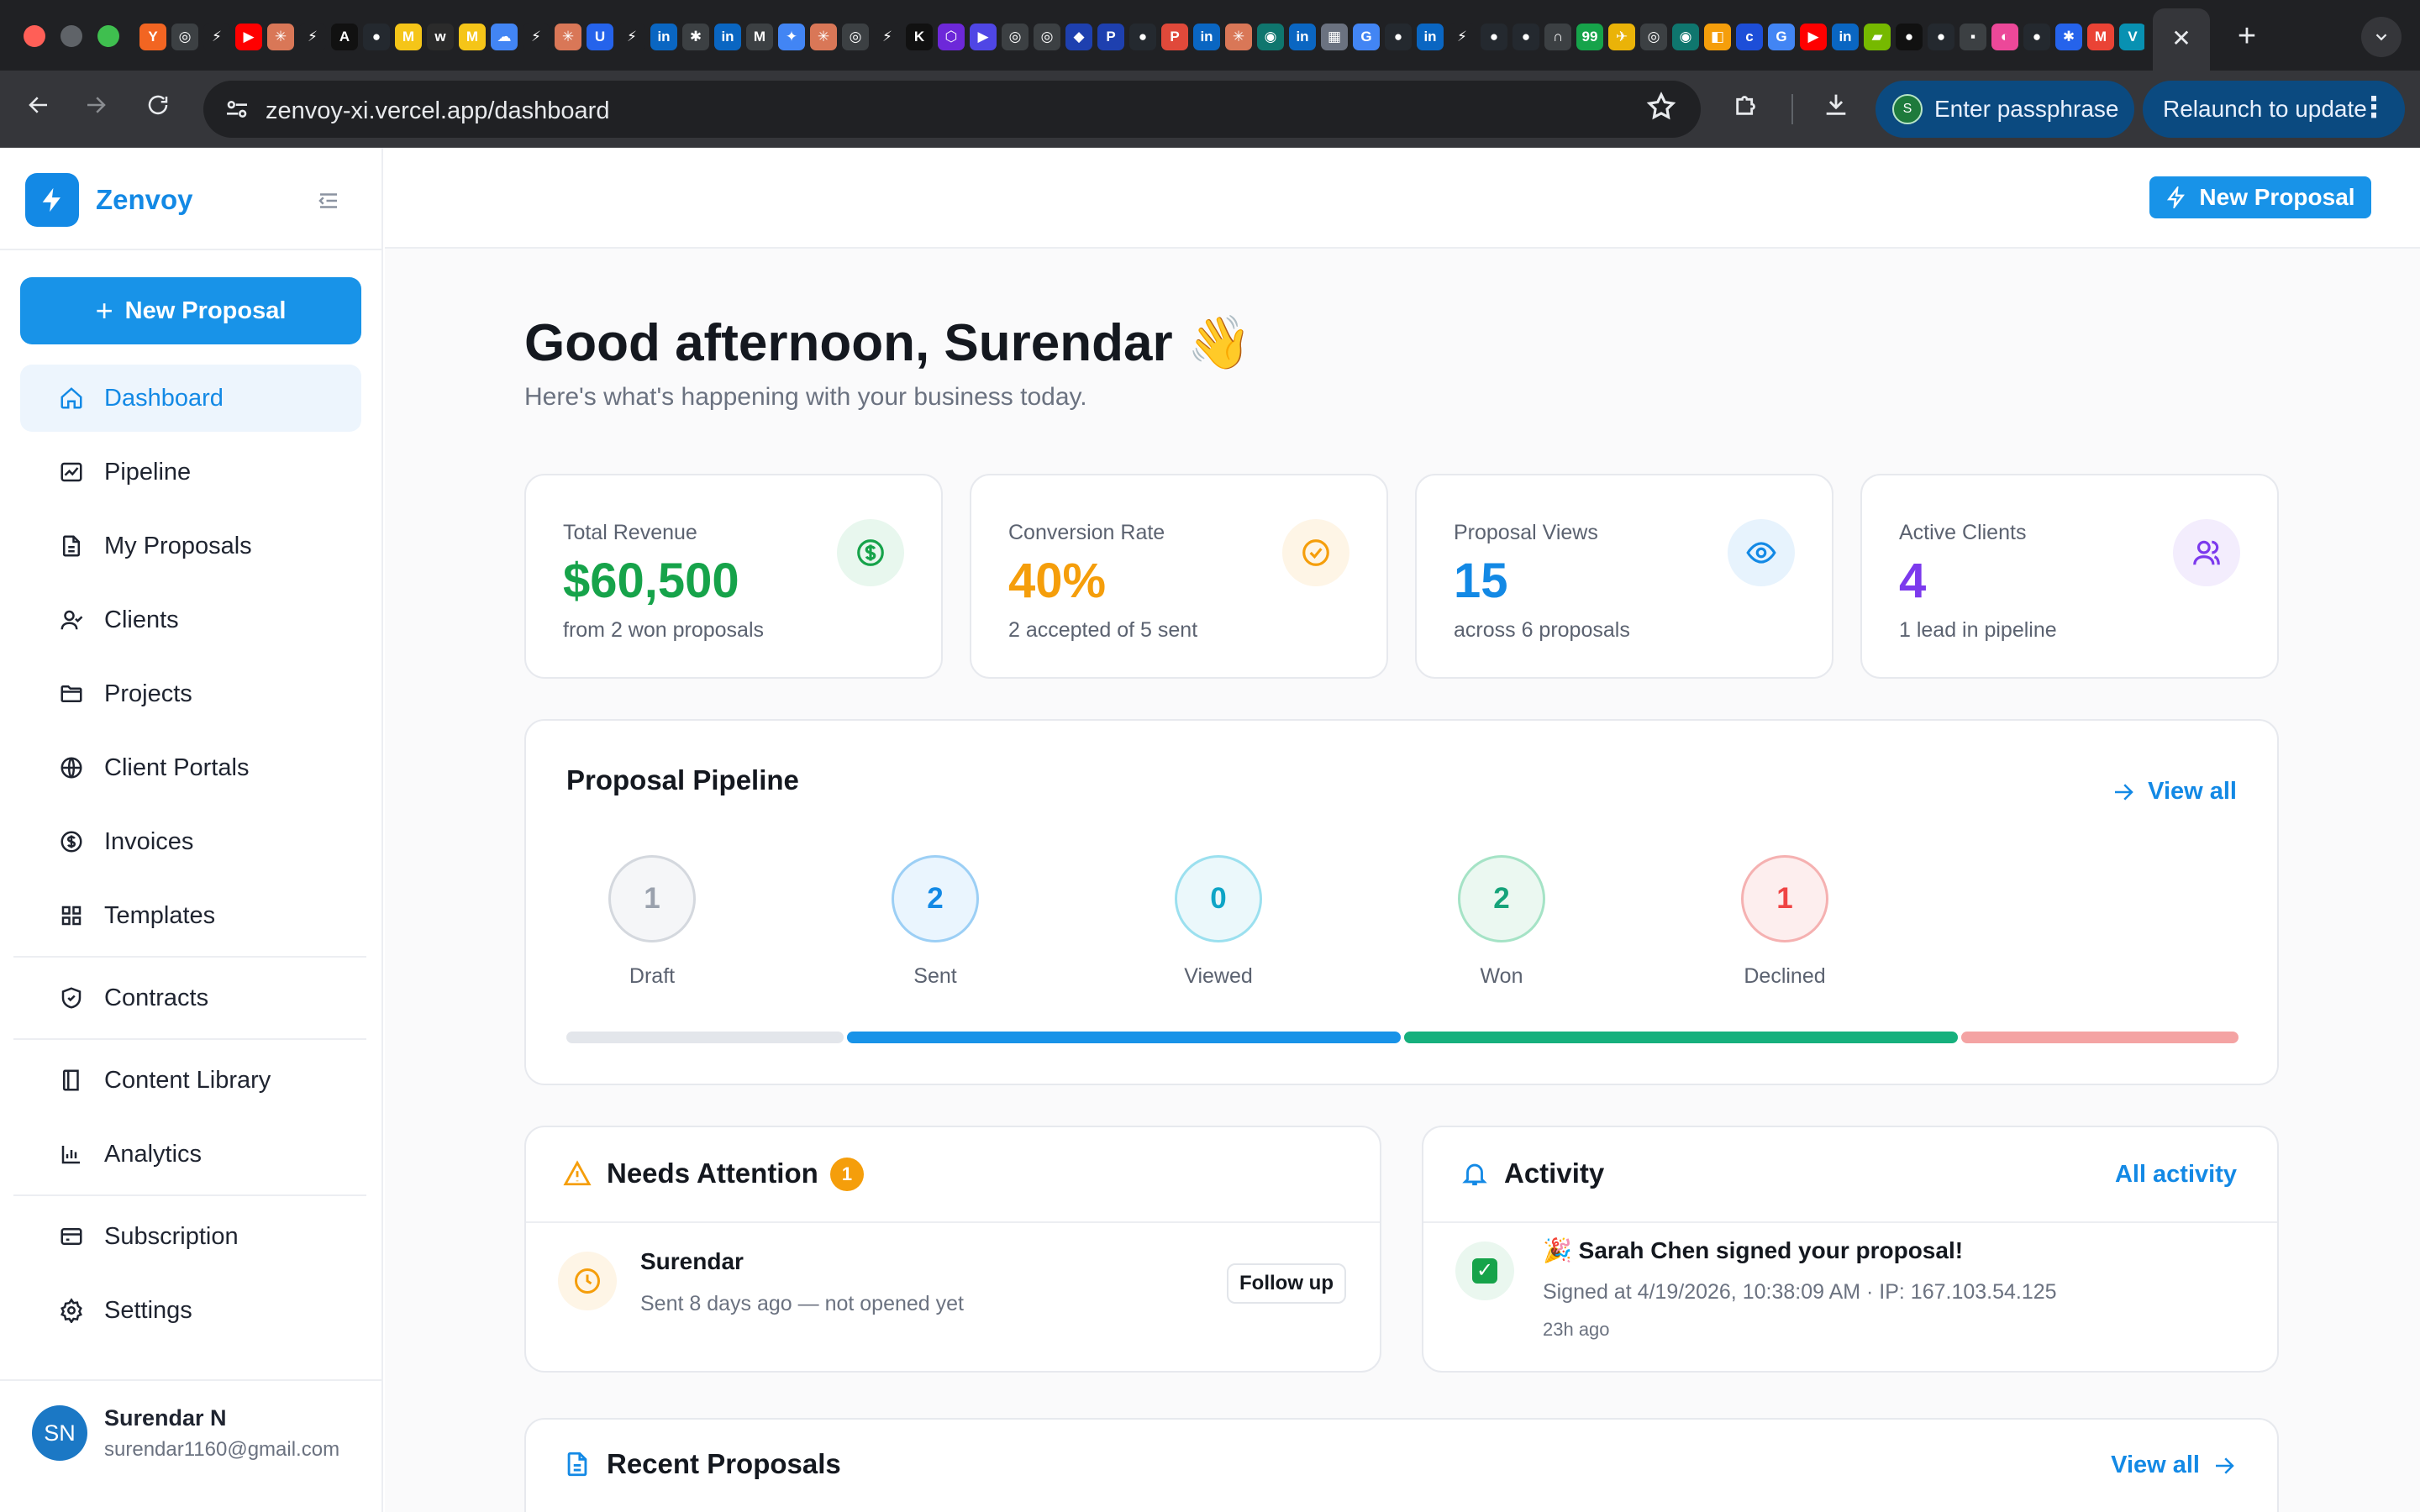 The image size is (2420, 1512). What do you see at coordinates (1501, 922) in the screenshot?
I see `pipeline-stage-won: 2 Won` at bounding box center [1501, 922].